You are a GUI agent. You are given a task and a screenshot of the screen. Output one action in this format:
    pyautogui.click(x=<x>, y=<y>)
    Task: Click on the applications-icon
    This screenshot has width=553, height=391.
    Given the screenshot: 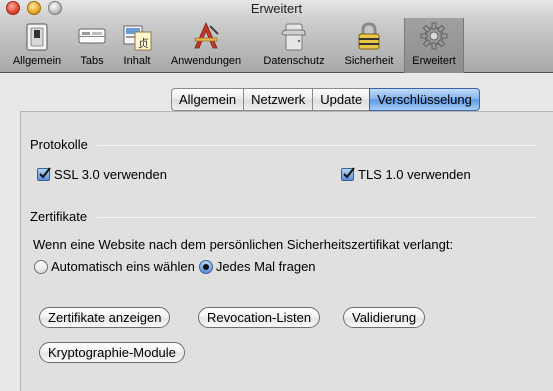 What is the action you would take?
    pyautogui.click(x=206, y=35)
    